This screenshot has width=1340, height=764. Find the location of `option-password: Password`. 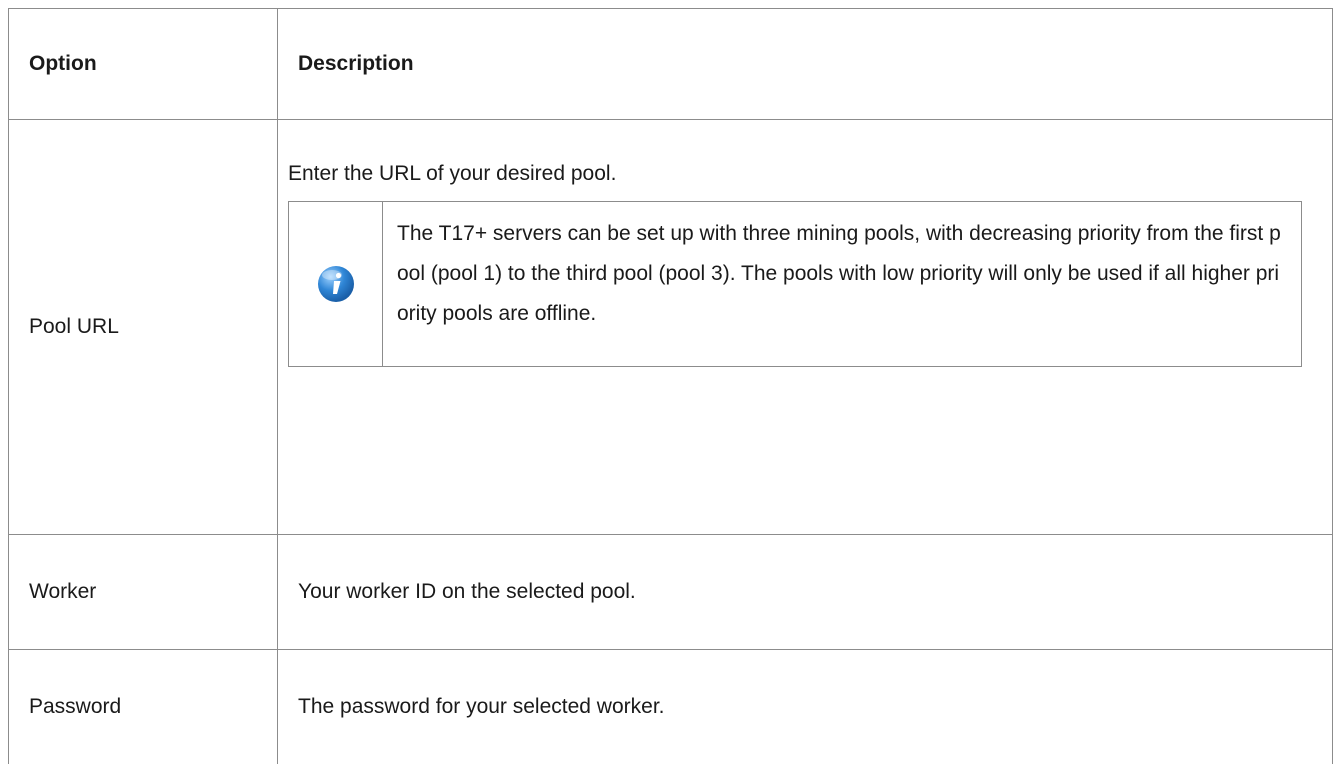

option-password: Password is located at coordinates (143, 707).